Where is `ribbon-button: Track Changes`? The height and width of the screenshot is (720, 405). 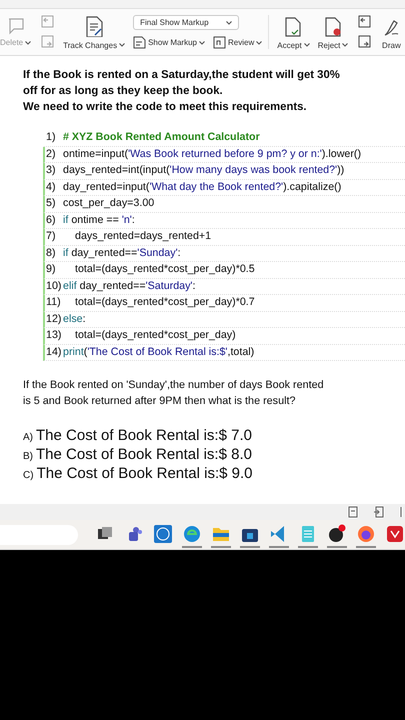
ribbon-button: Track Changes is located at coordinates (94, 32).